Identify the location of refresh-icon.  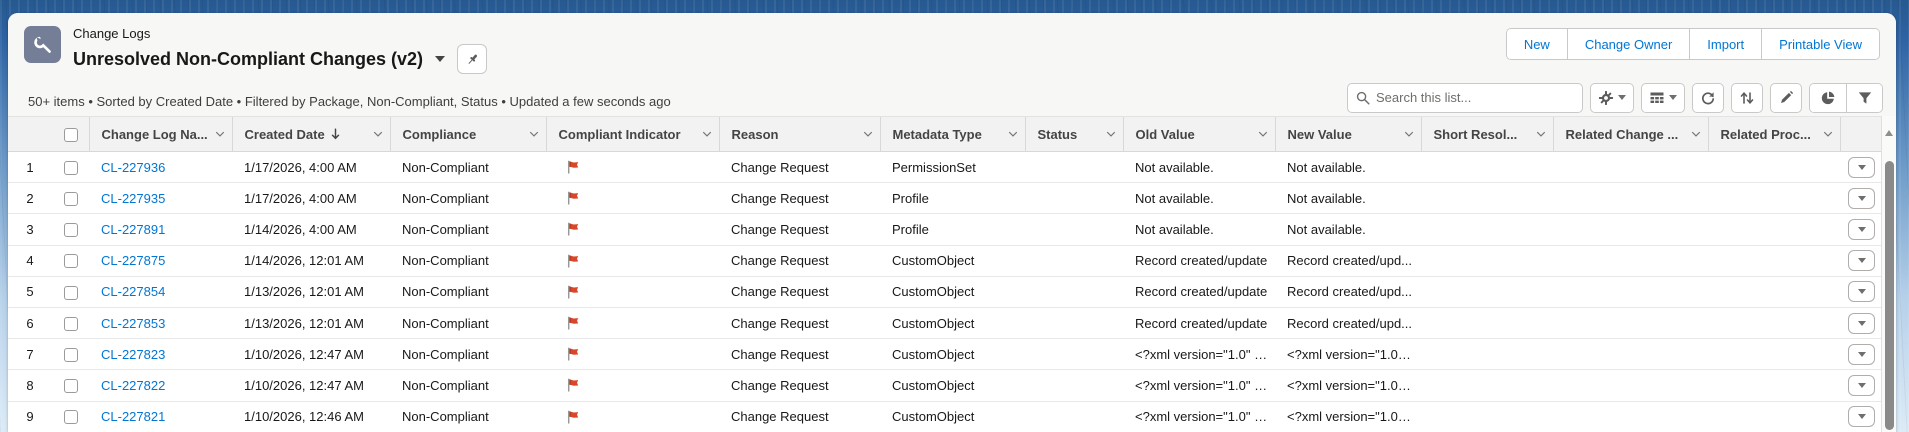
(1708, 97).